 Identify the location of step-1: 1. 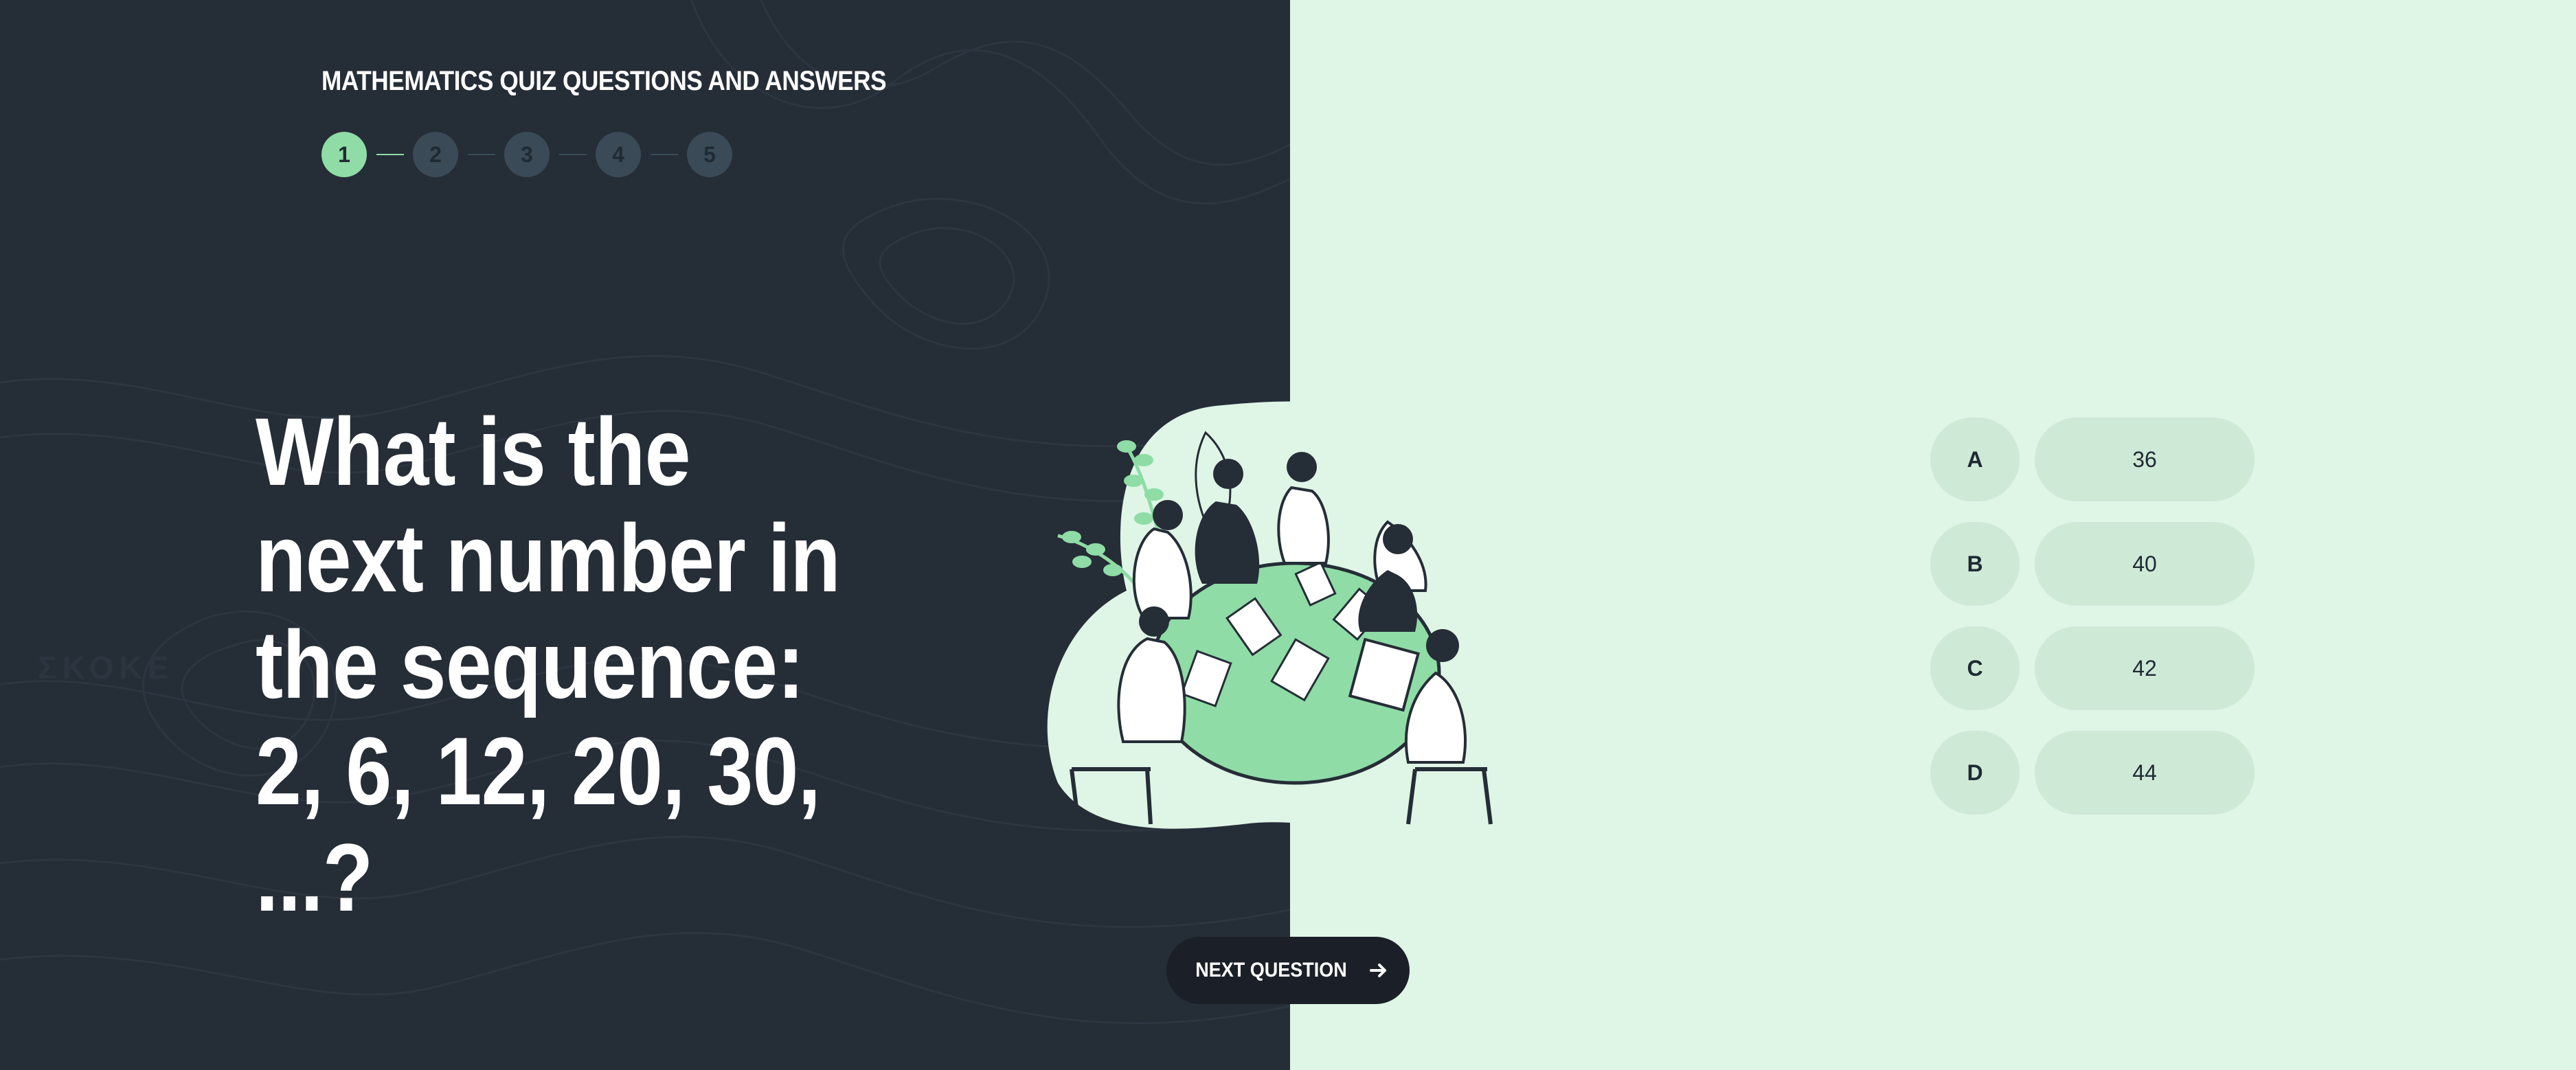
(344, 154).